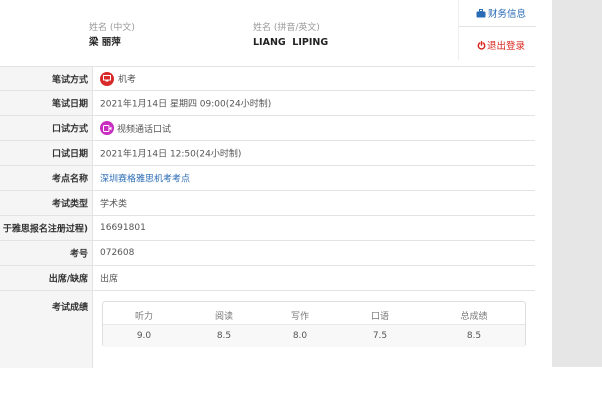 The image size is (602, 417). What do you see at coordinates (506, 46) in the screenshot?
I see `logout-label: 退出登录` at bounding box center [506, 46].